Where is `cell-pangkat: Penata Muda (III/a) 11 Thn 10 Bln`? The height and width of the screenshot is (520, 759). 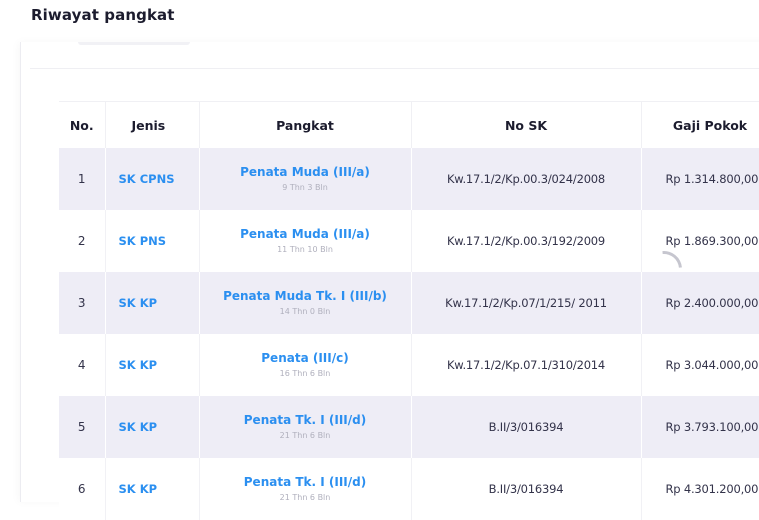 cell-pangkat: Penata Muda (III/a) 11 Thn 10 Bln is located at coordinates (305, 241).